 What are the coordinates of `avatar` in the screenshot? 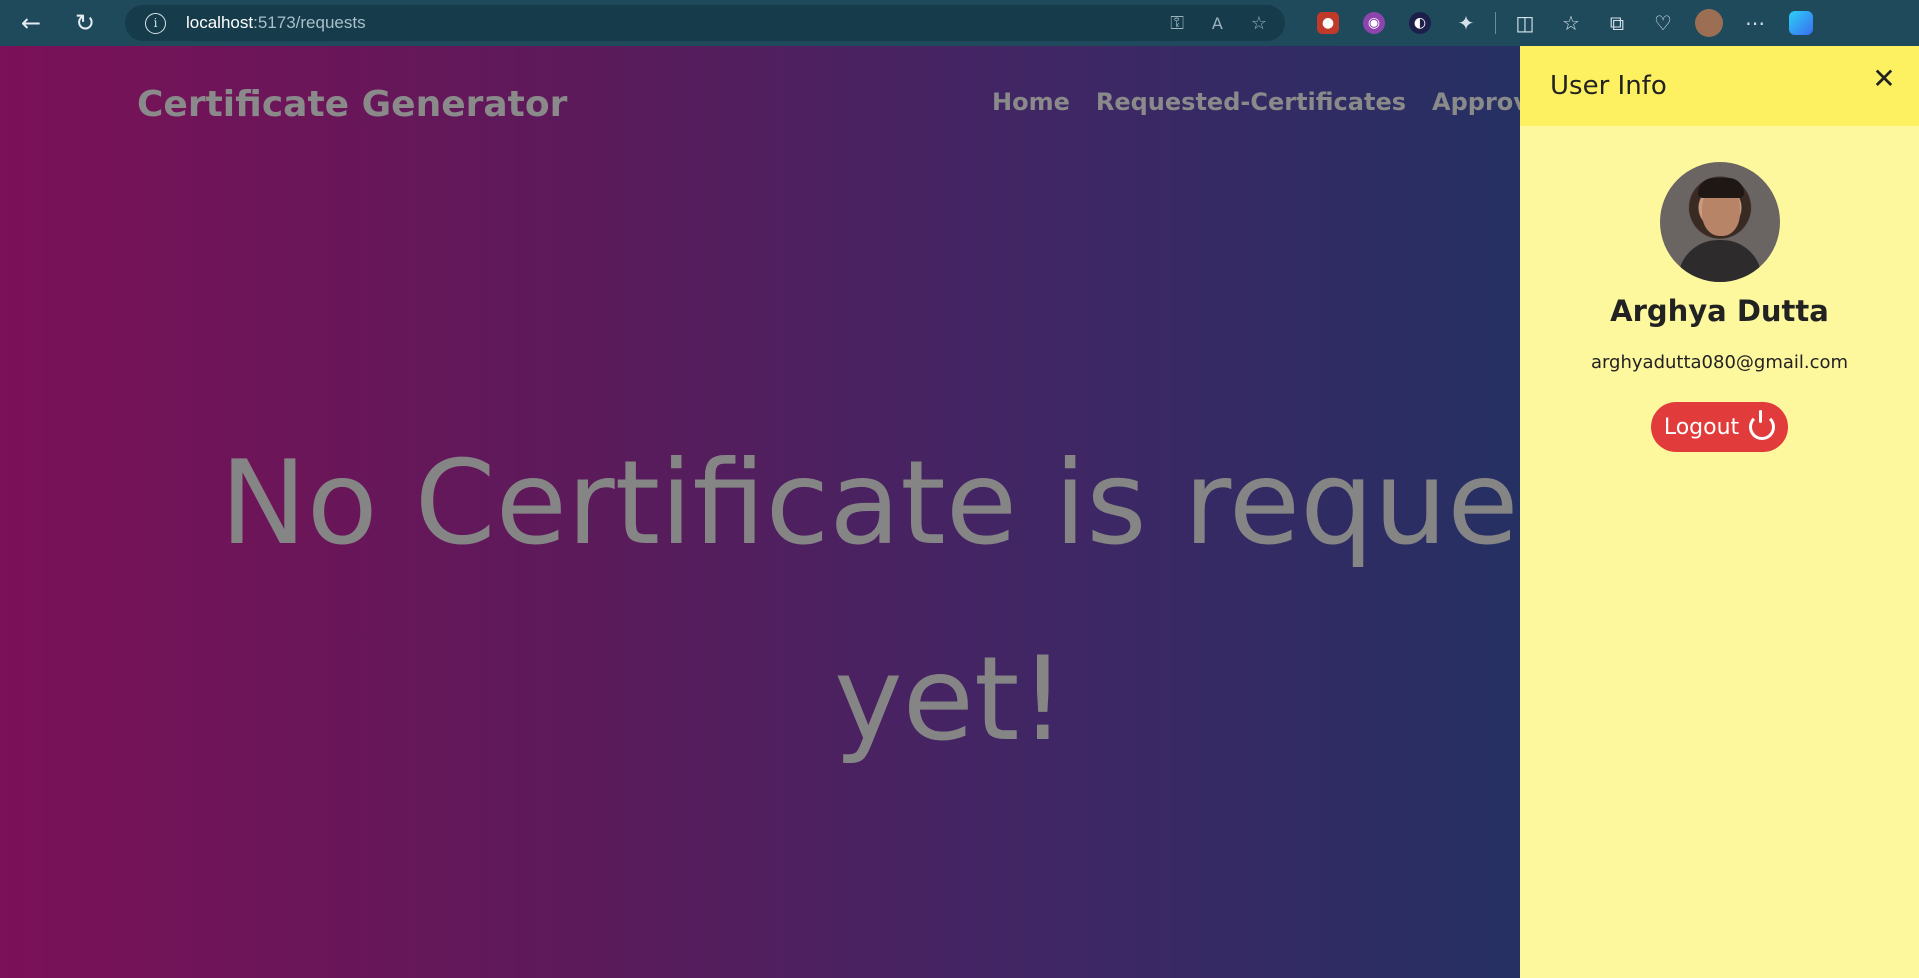 It's located at (1720, 222).